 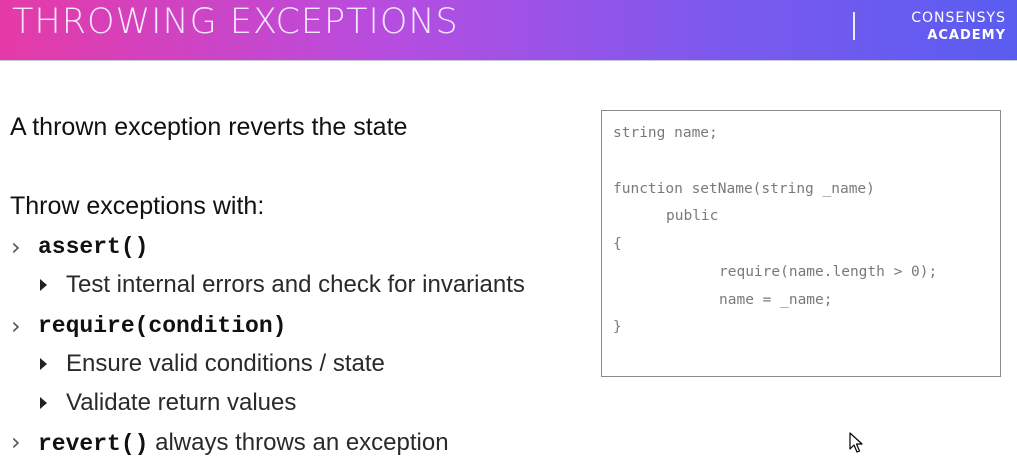 I want to click on bullet-assert: assert(), so click(x=93, y=247).